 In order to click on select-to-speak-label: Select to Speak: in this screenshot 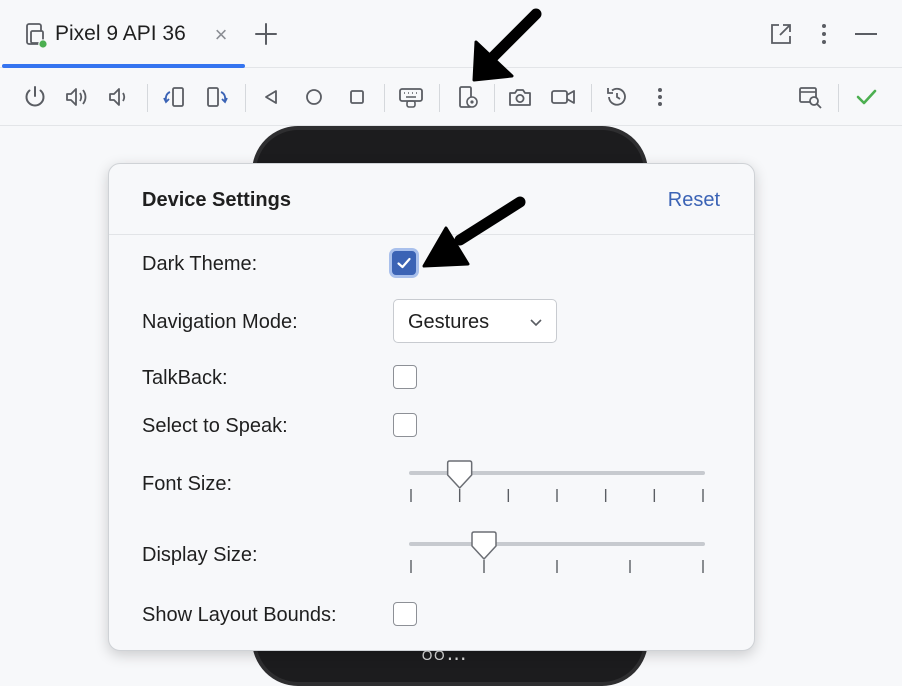, I will do `click(215, 426)`.